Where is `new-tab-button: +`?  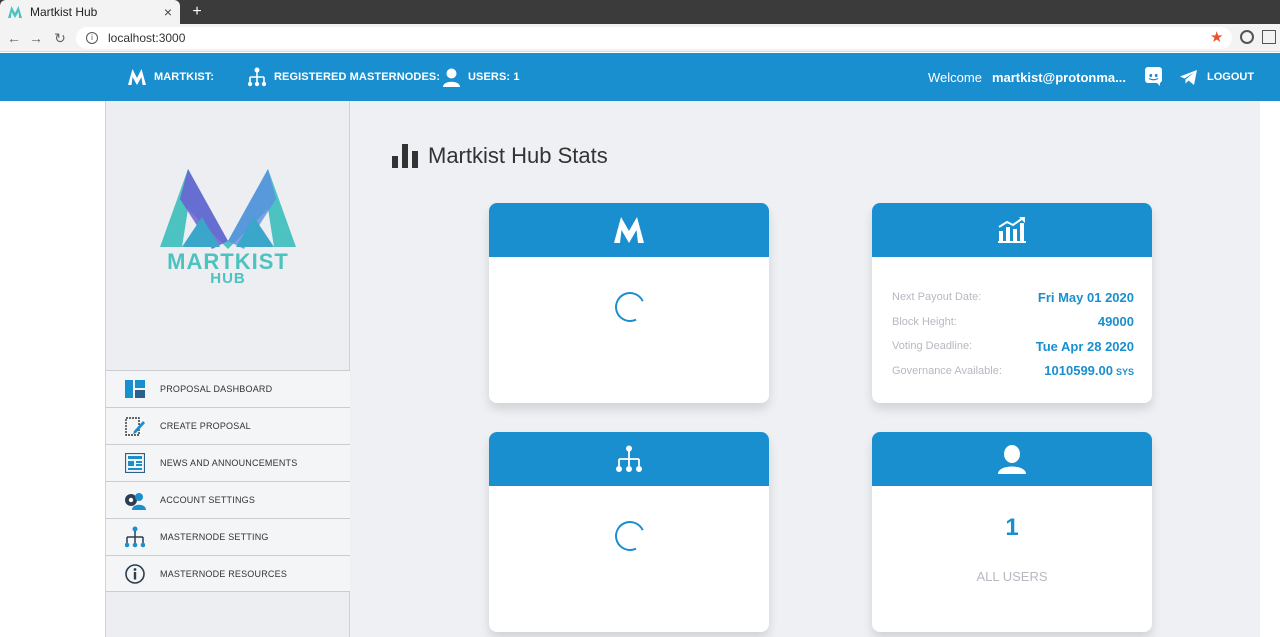 new-tab-button: + is located at coordinates (197, 12).